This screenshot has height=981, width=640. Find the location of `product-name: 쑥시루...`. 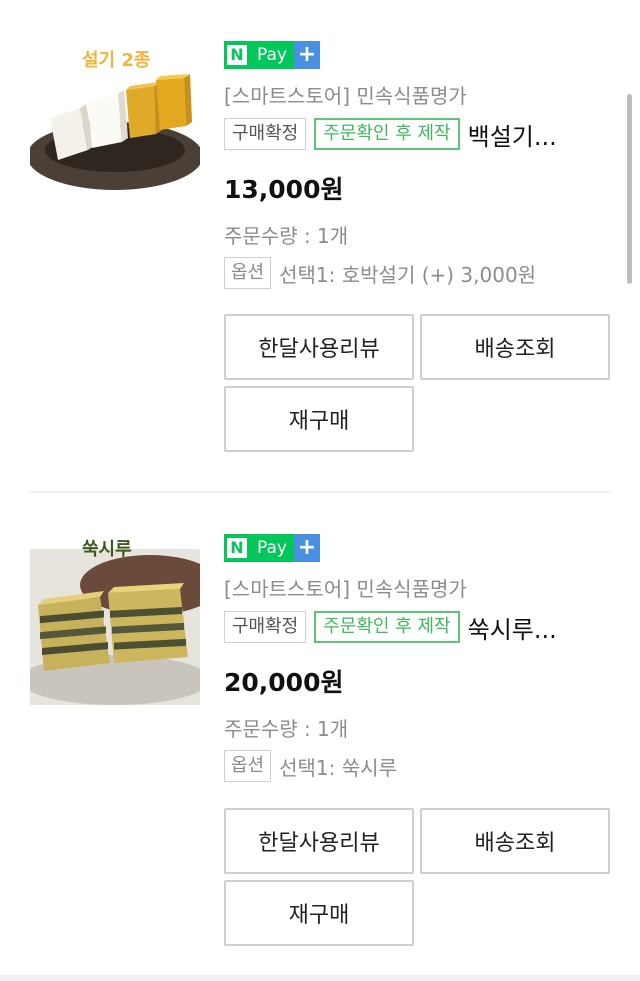

product-name: 쑥시루... is located at coordinates (540, 627).